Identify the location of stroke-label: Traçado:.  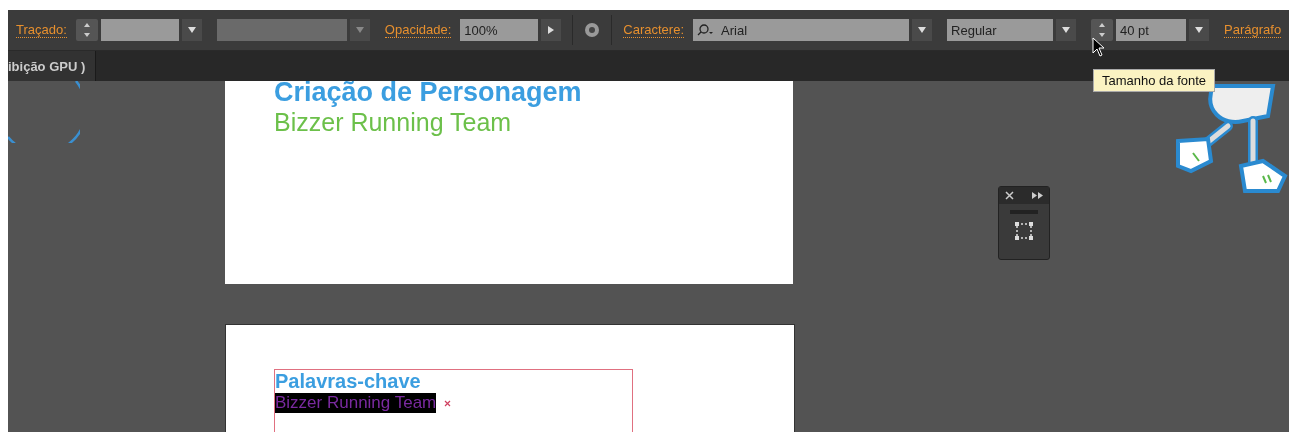
(41, 30).